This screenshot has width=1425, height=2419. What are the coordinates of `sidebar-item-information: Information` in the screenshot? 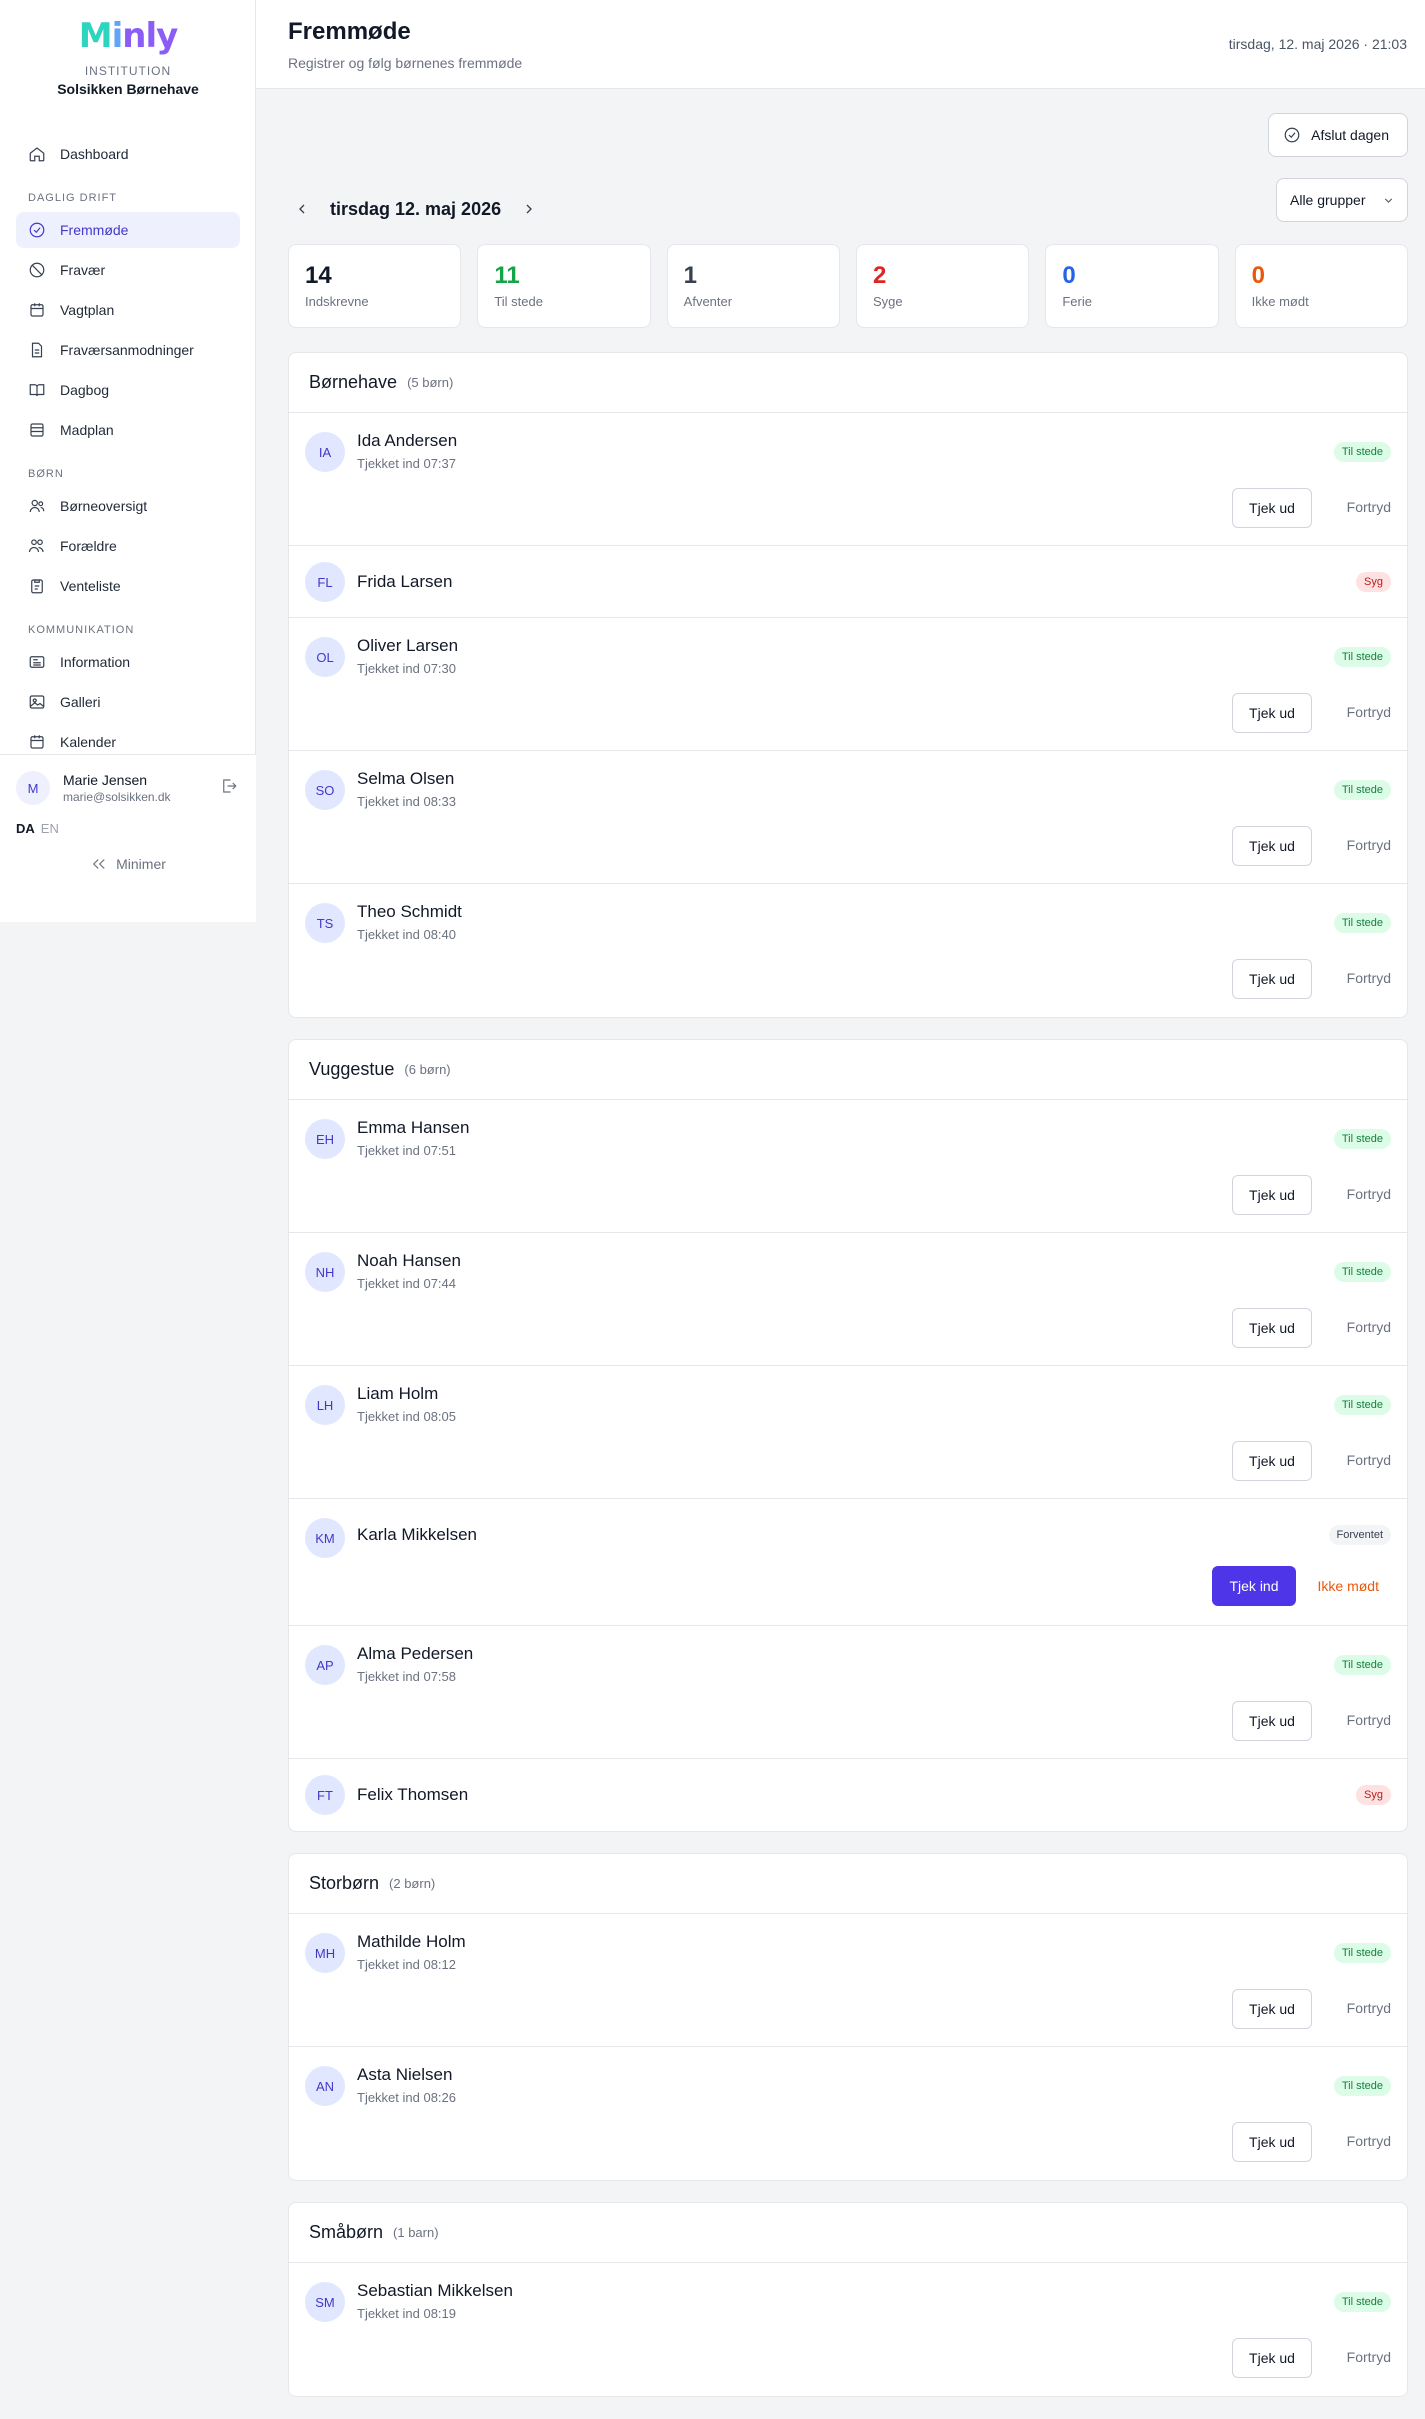 It's located at (128, 662).